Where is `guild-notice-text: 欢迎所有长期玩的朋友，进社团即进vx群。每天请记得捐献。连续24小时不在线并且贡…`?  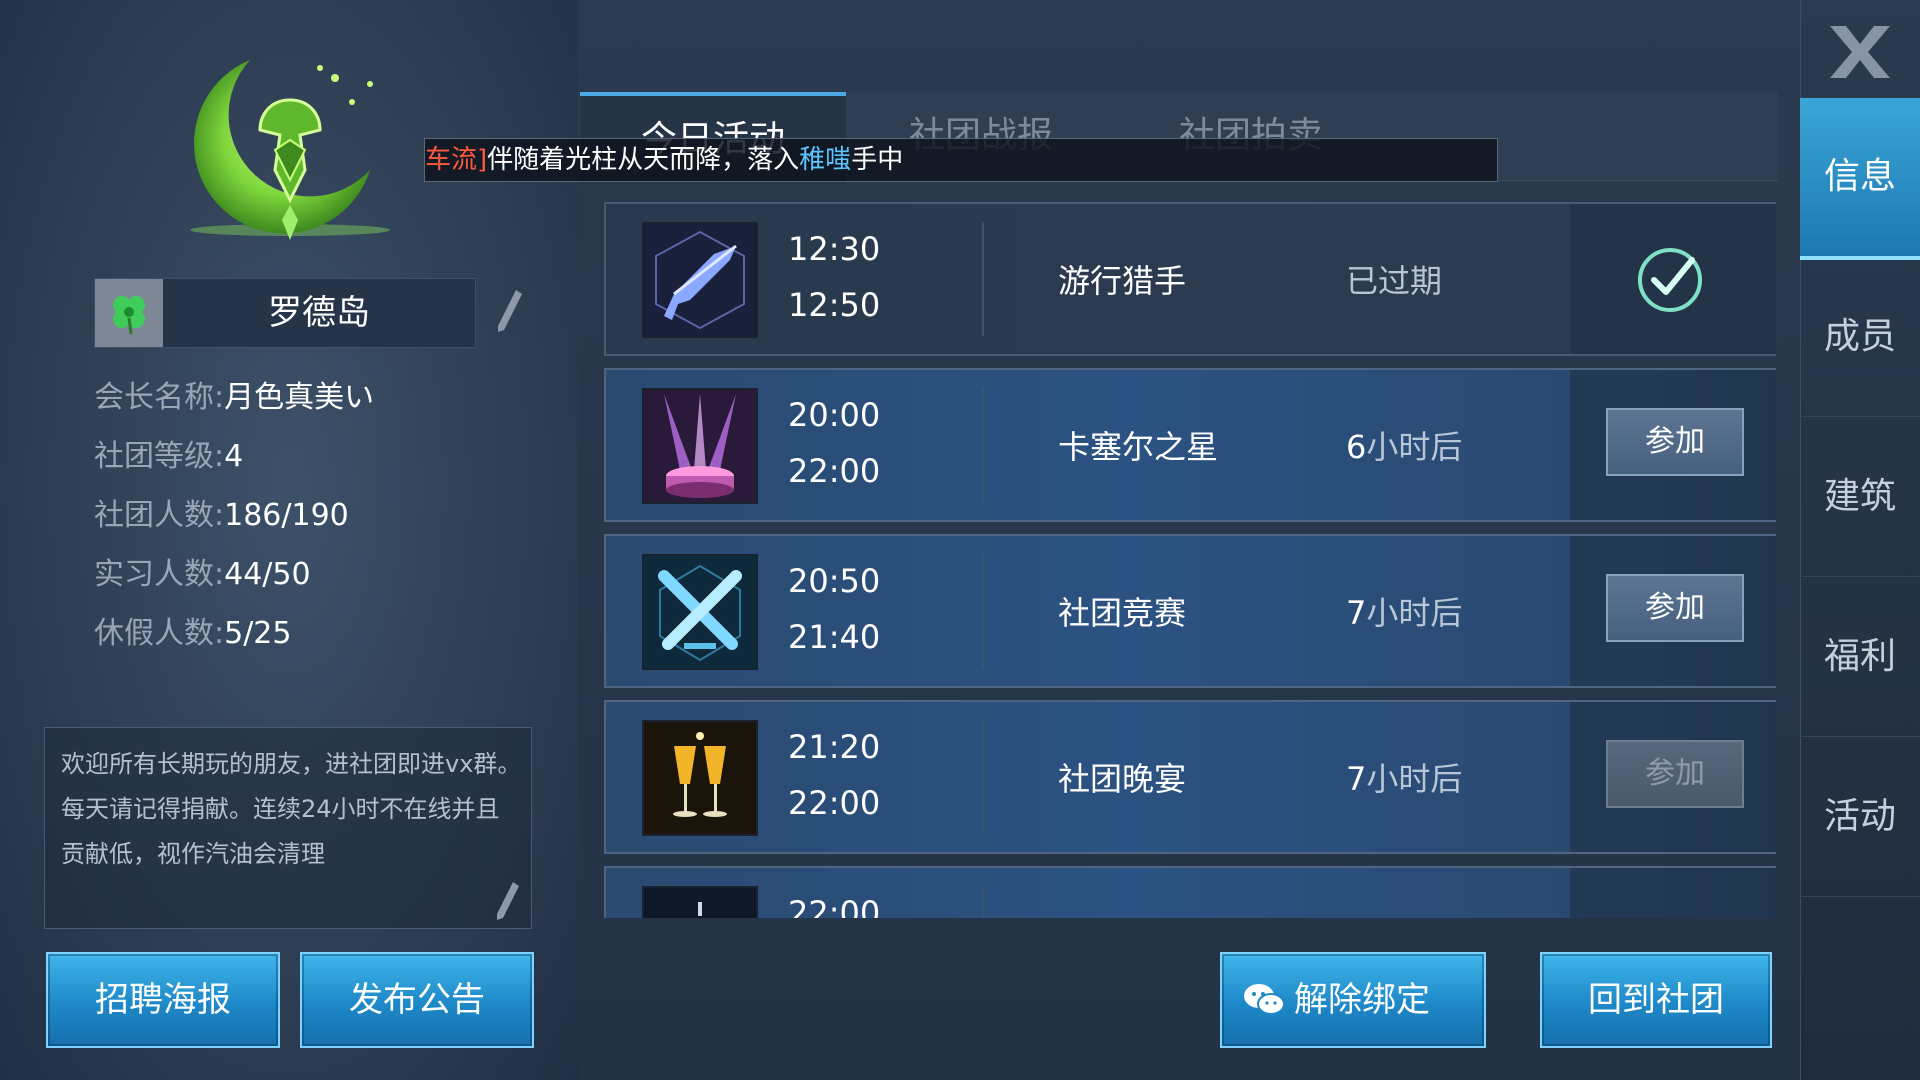
guild-notice-text: 欢迎所有长期玩的朋友，进社团即进vx群。每天请记得捐献。连续24小时不在线并且贡… is located at coordinates (291, 809).